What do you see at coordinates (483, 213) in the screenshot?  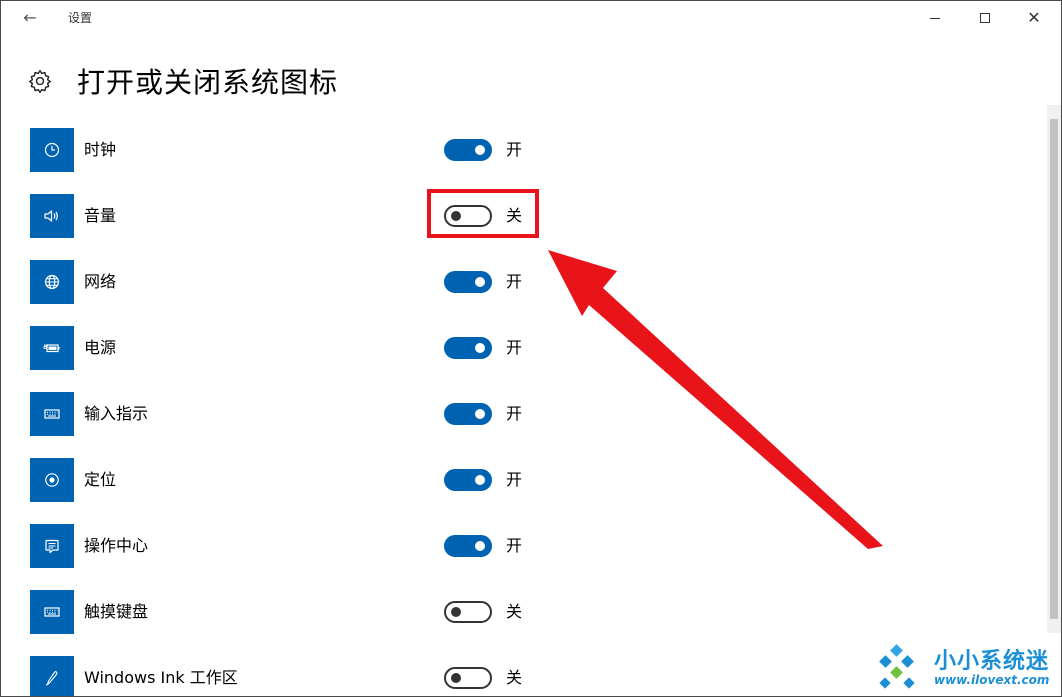 I see `annotation-highlight-box` at bounding box center [483, 213].